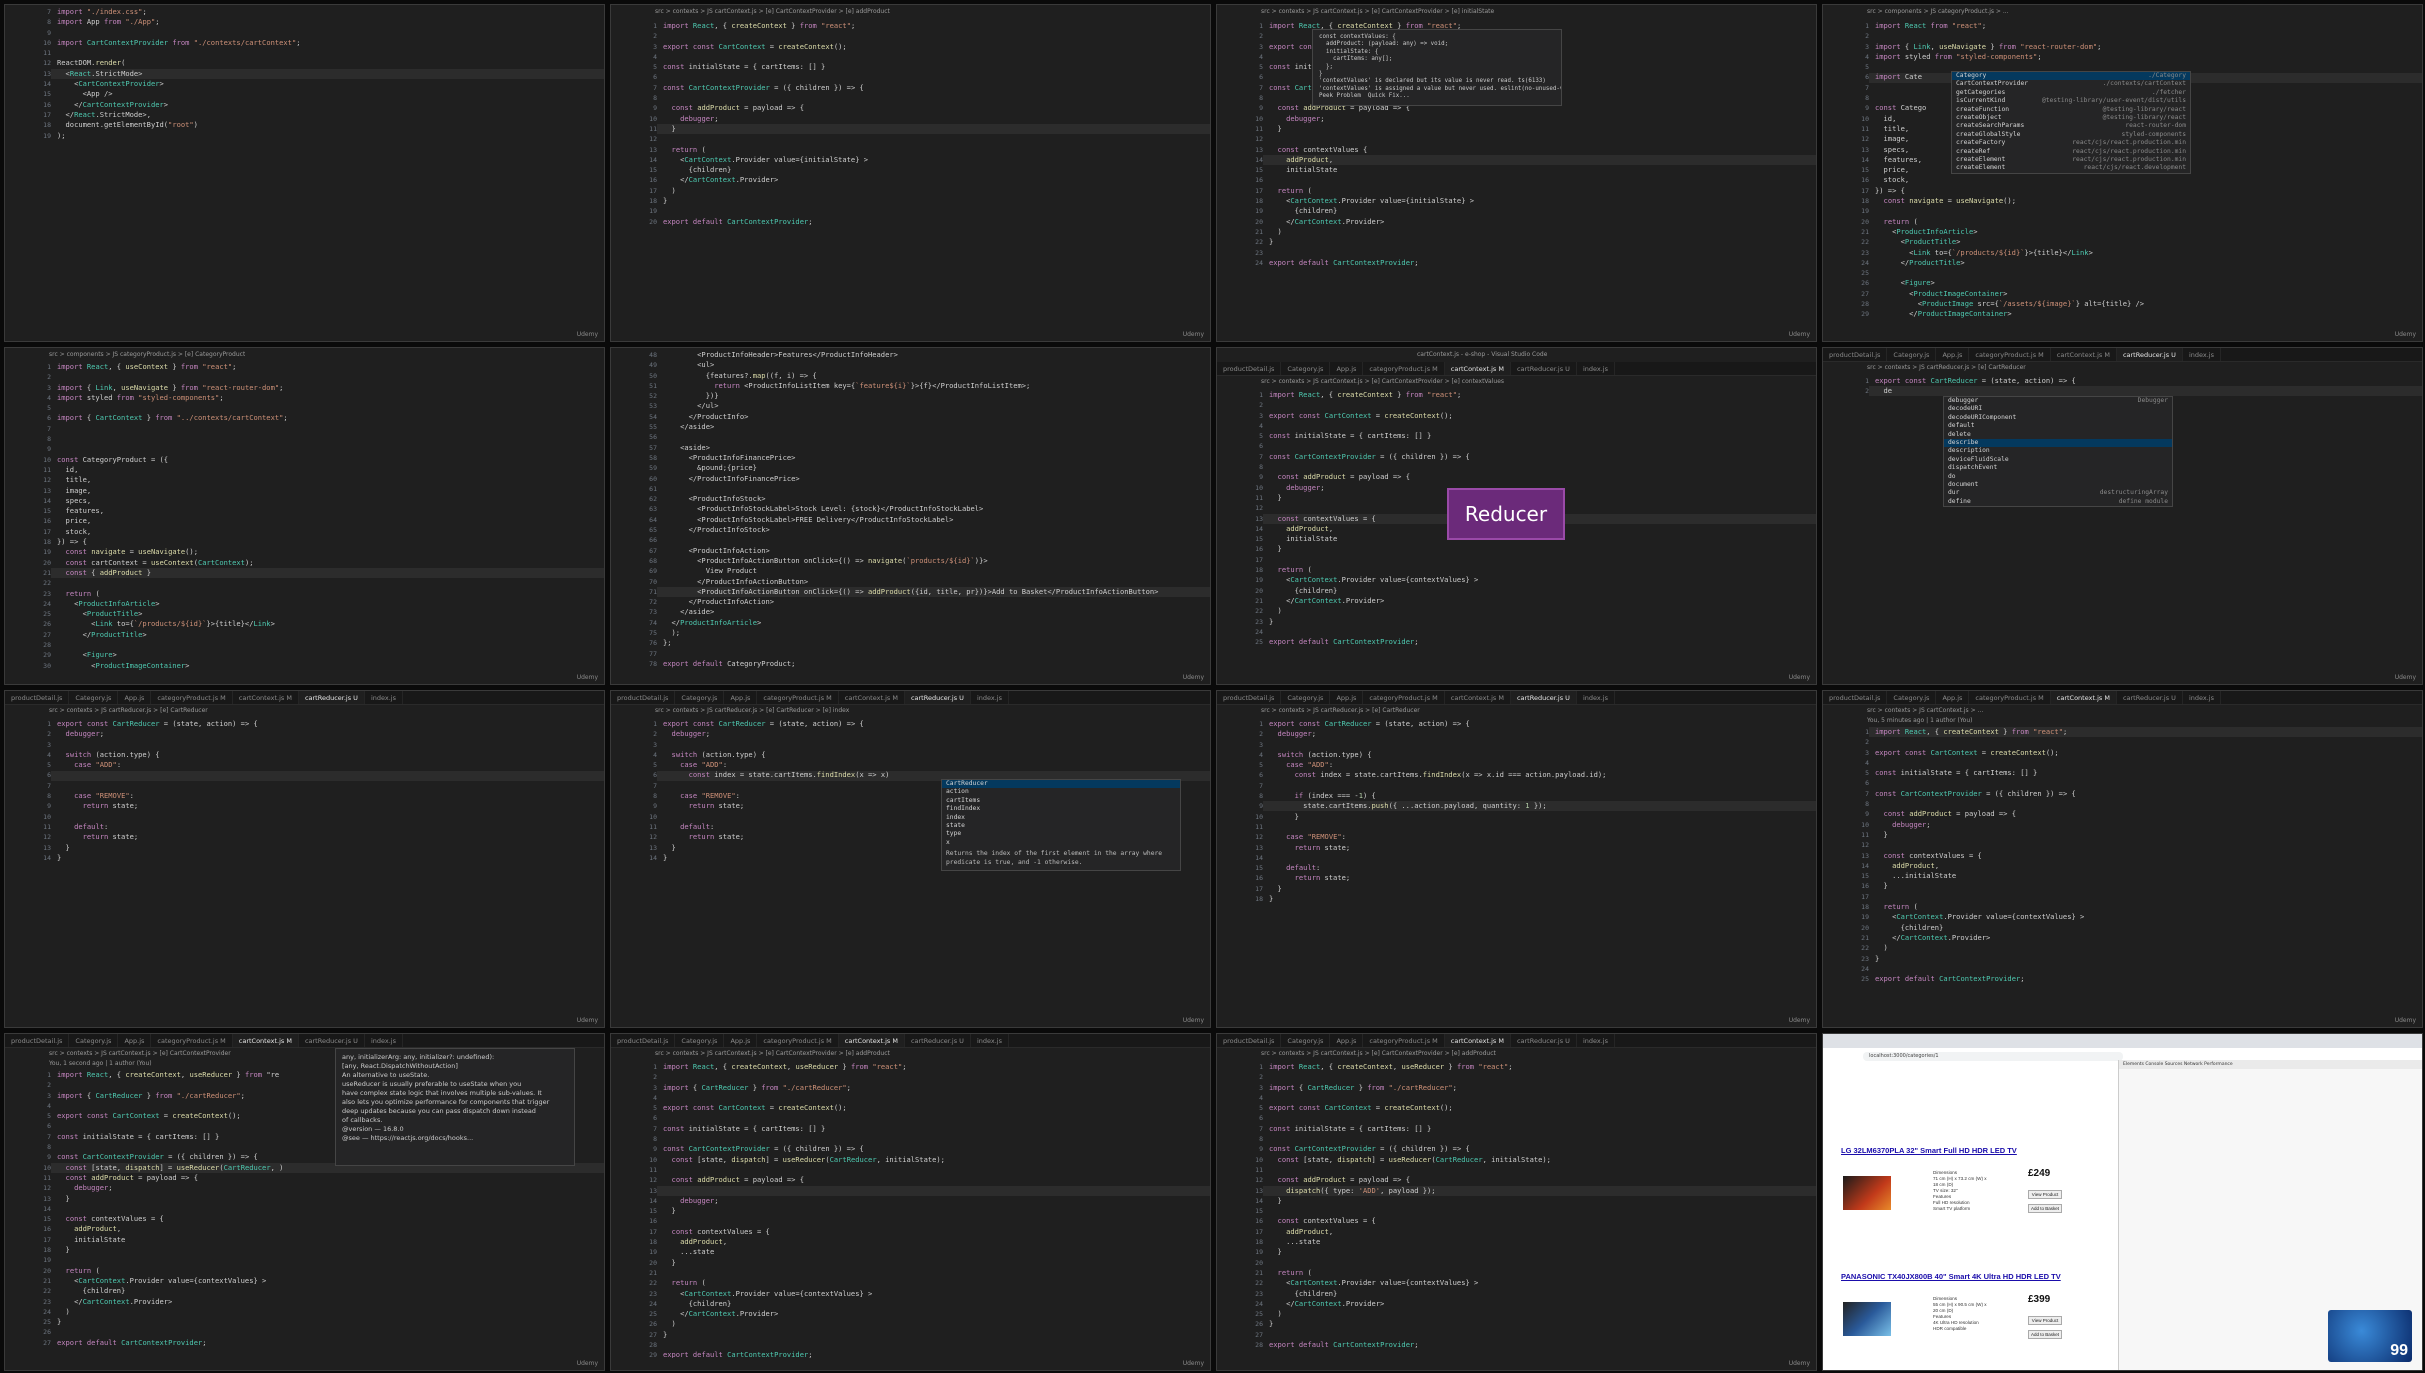  What do you see at coordinates (2058, 460) in the screenshot?
I see `suggestion-item: deviceFluidScale` at bounding box center [2058, 460].